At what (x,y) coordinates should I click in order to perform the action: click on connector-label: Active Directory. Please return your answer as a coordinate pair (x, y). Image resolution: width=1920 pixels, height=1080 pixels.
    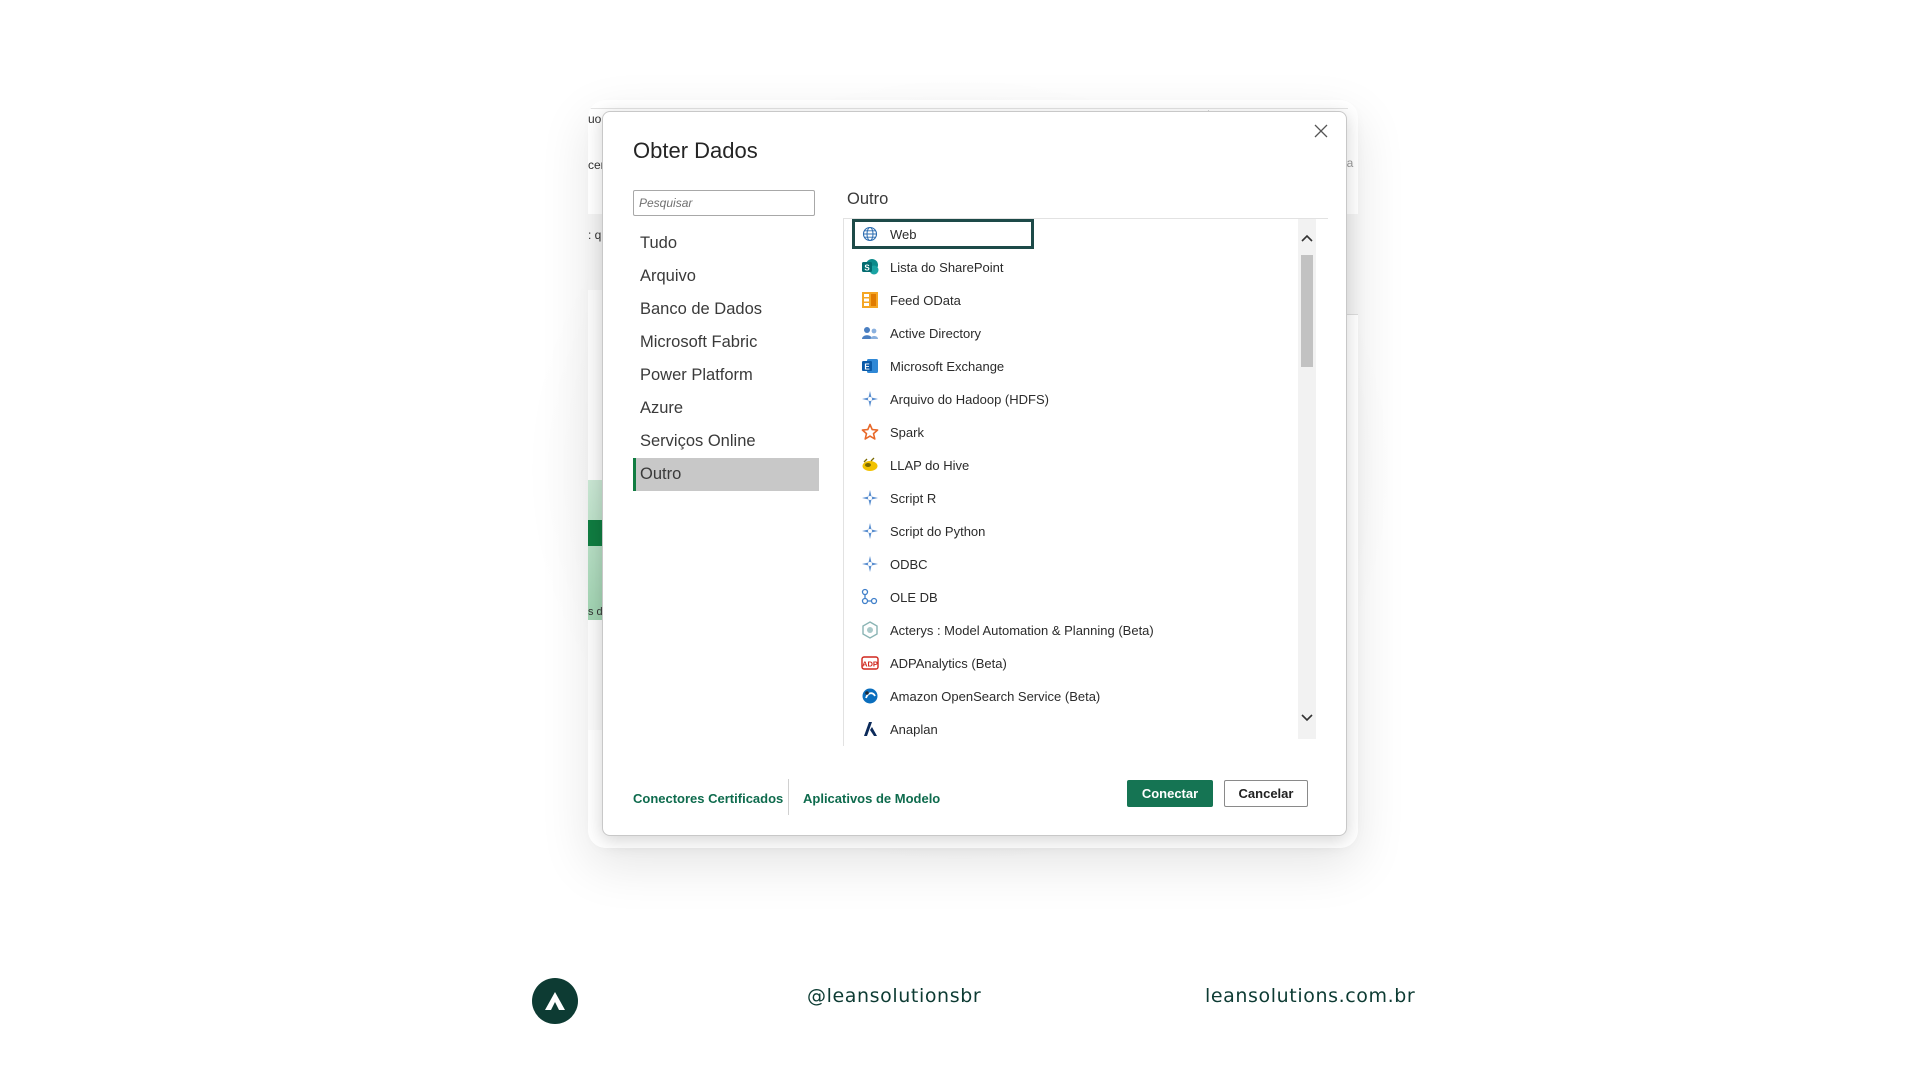
    Looking at the image, I should click on (936, 333).